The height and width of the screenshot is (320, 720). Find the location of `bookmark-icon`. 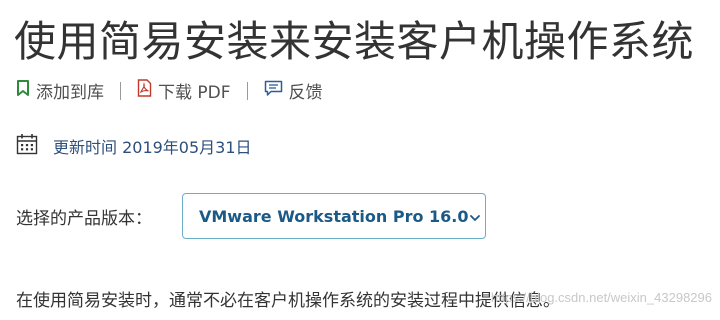

bookmark-icon is located at coordinates (23, 90).